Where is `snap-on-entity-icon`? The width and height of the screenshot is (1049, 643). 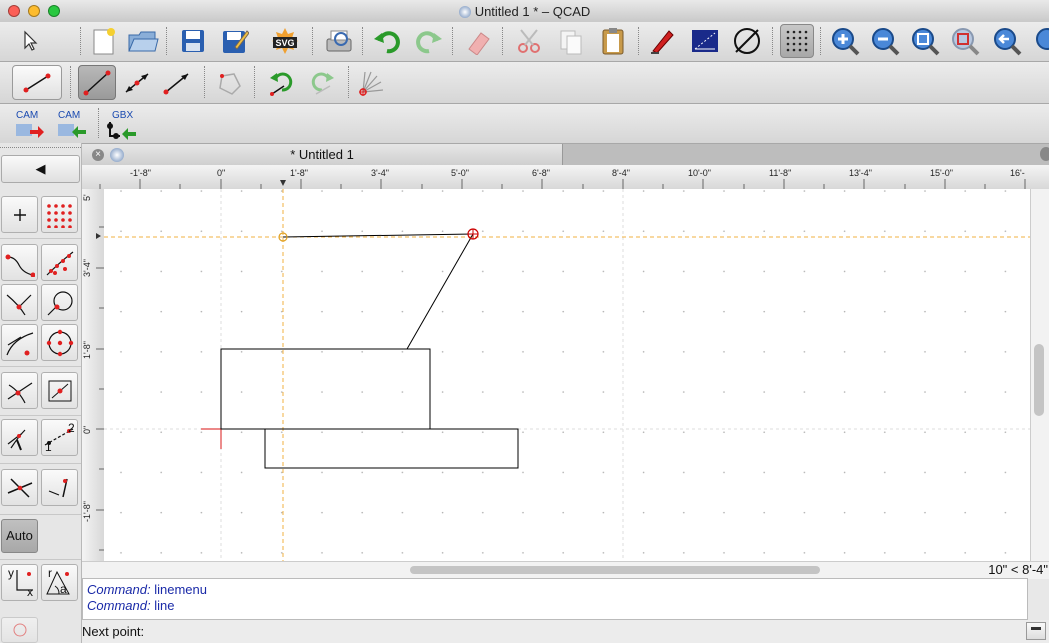 snap-on-entity-icon is located at coordinates (59, 263).